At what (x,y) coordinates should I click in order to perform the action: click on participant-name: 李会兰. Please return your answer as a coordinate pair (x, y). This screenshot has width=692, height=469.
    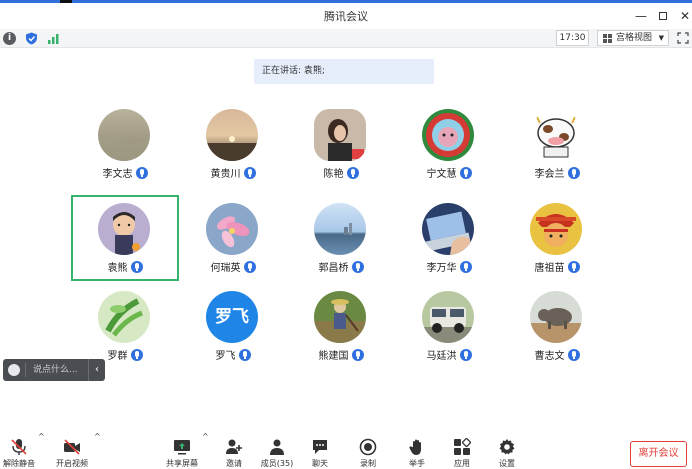
    Looking at the image, I should click on (549, 174).